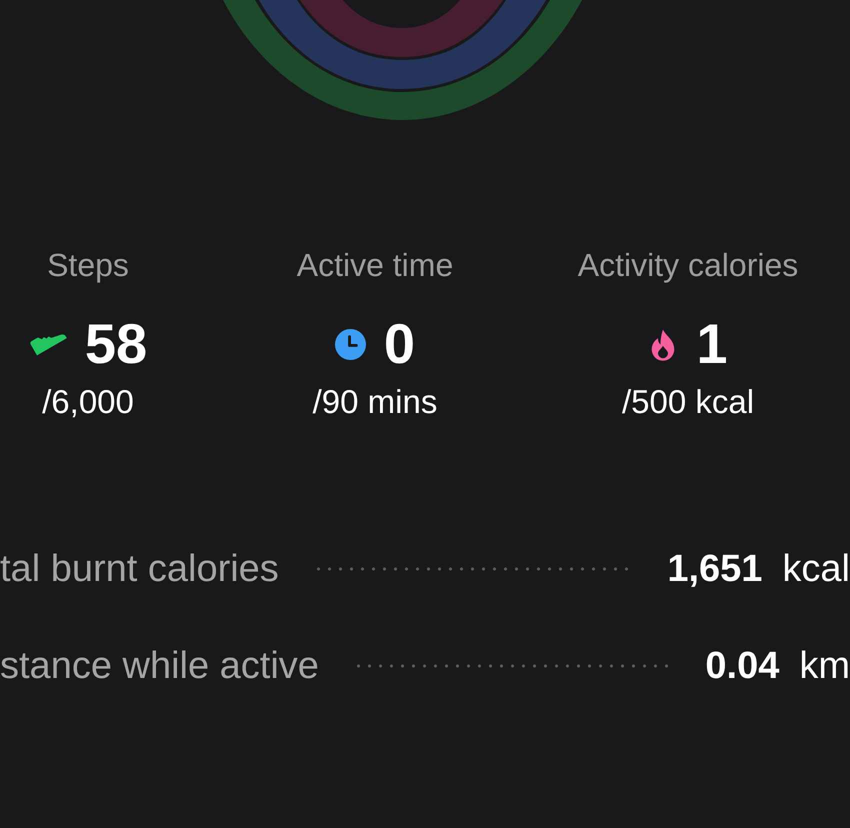  I want to click on stat-label: Activity calories, so click(688, 265).